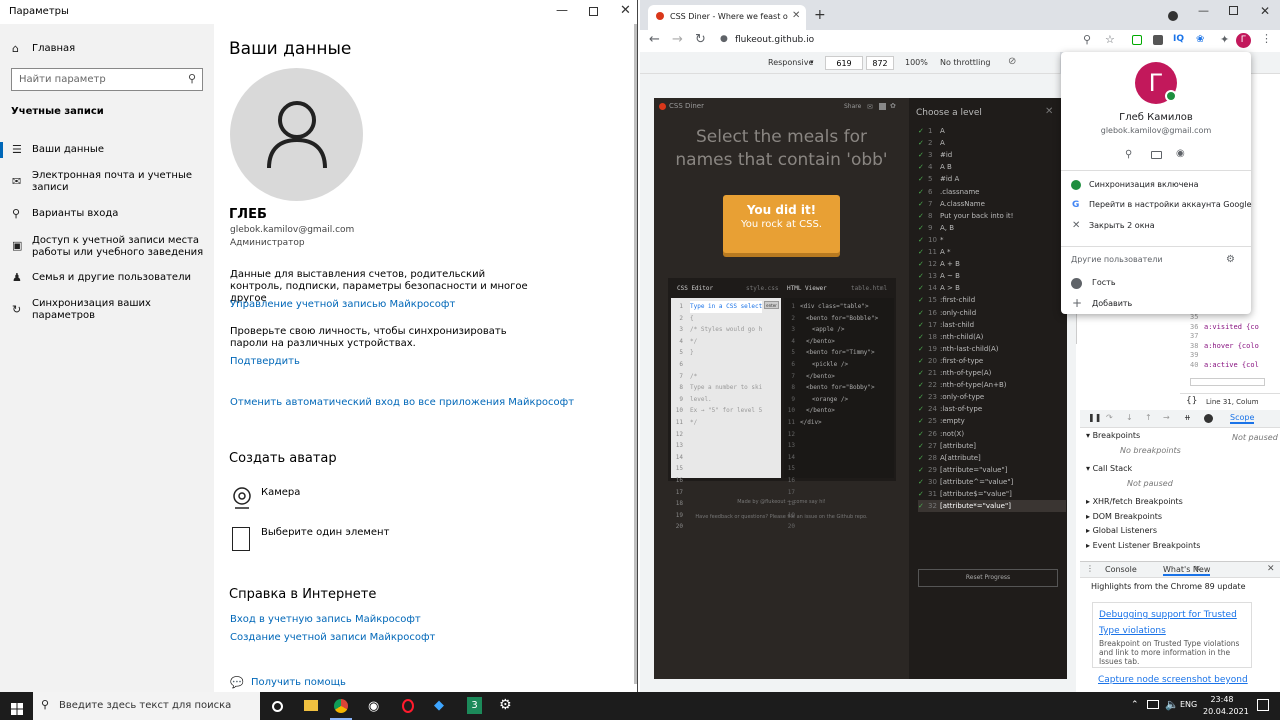 Image resolution: width=1280 pixels, height=720 pixels. I want to click on tab-scope: Scope, so click(1242, 418).